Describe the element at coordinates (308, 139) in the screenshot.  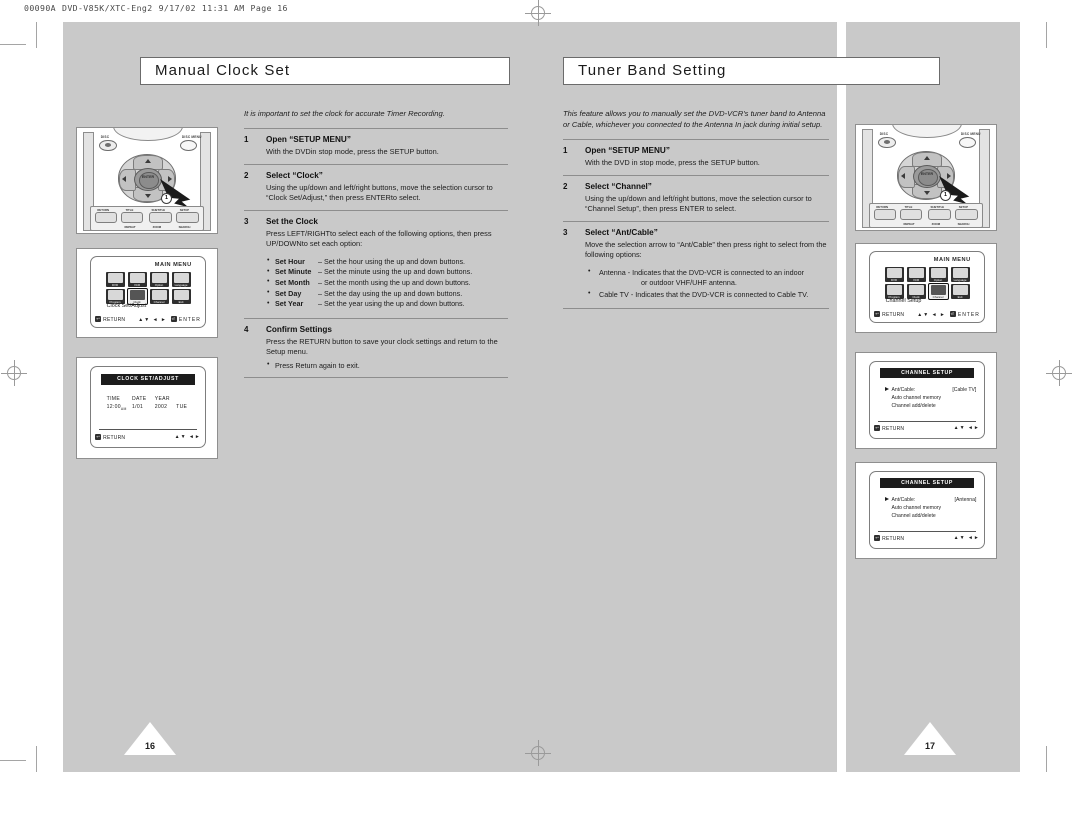
I see `step-heading: Open “SETUP MENU”` at that location.